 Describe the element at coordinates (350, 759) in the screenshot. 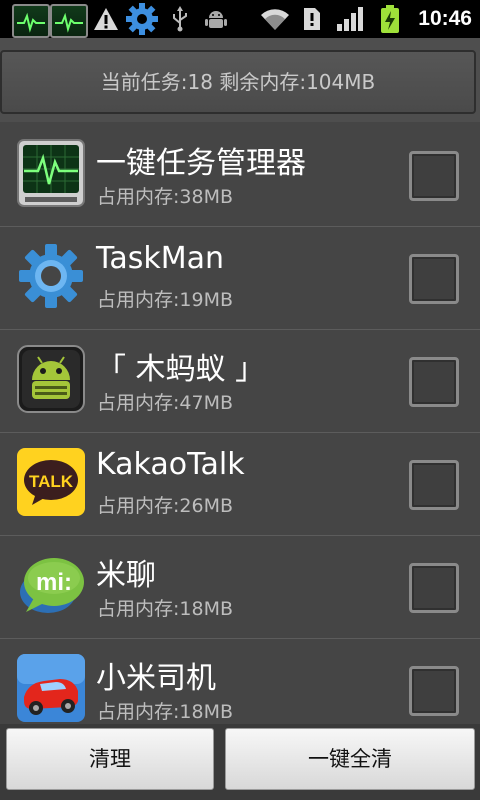

I see `clean-all-button: 一键全清` at that location.